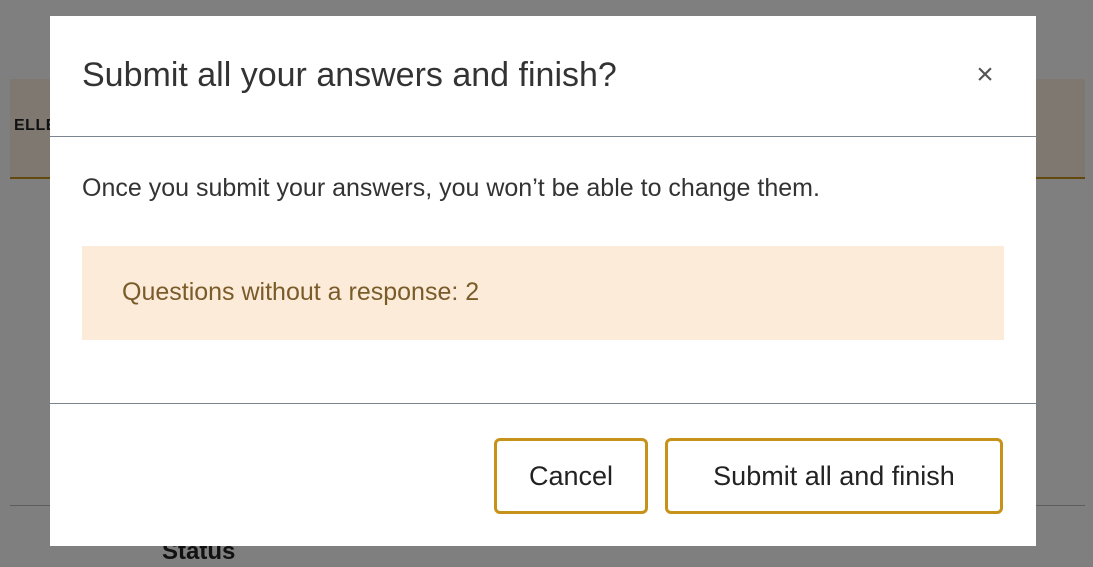  I want to click on unanswered-questions-text: Questions without a response: 2, so click(301, 292).